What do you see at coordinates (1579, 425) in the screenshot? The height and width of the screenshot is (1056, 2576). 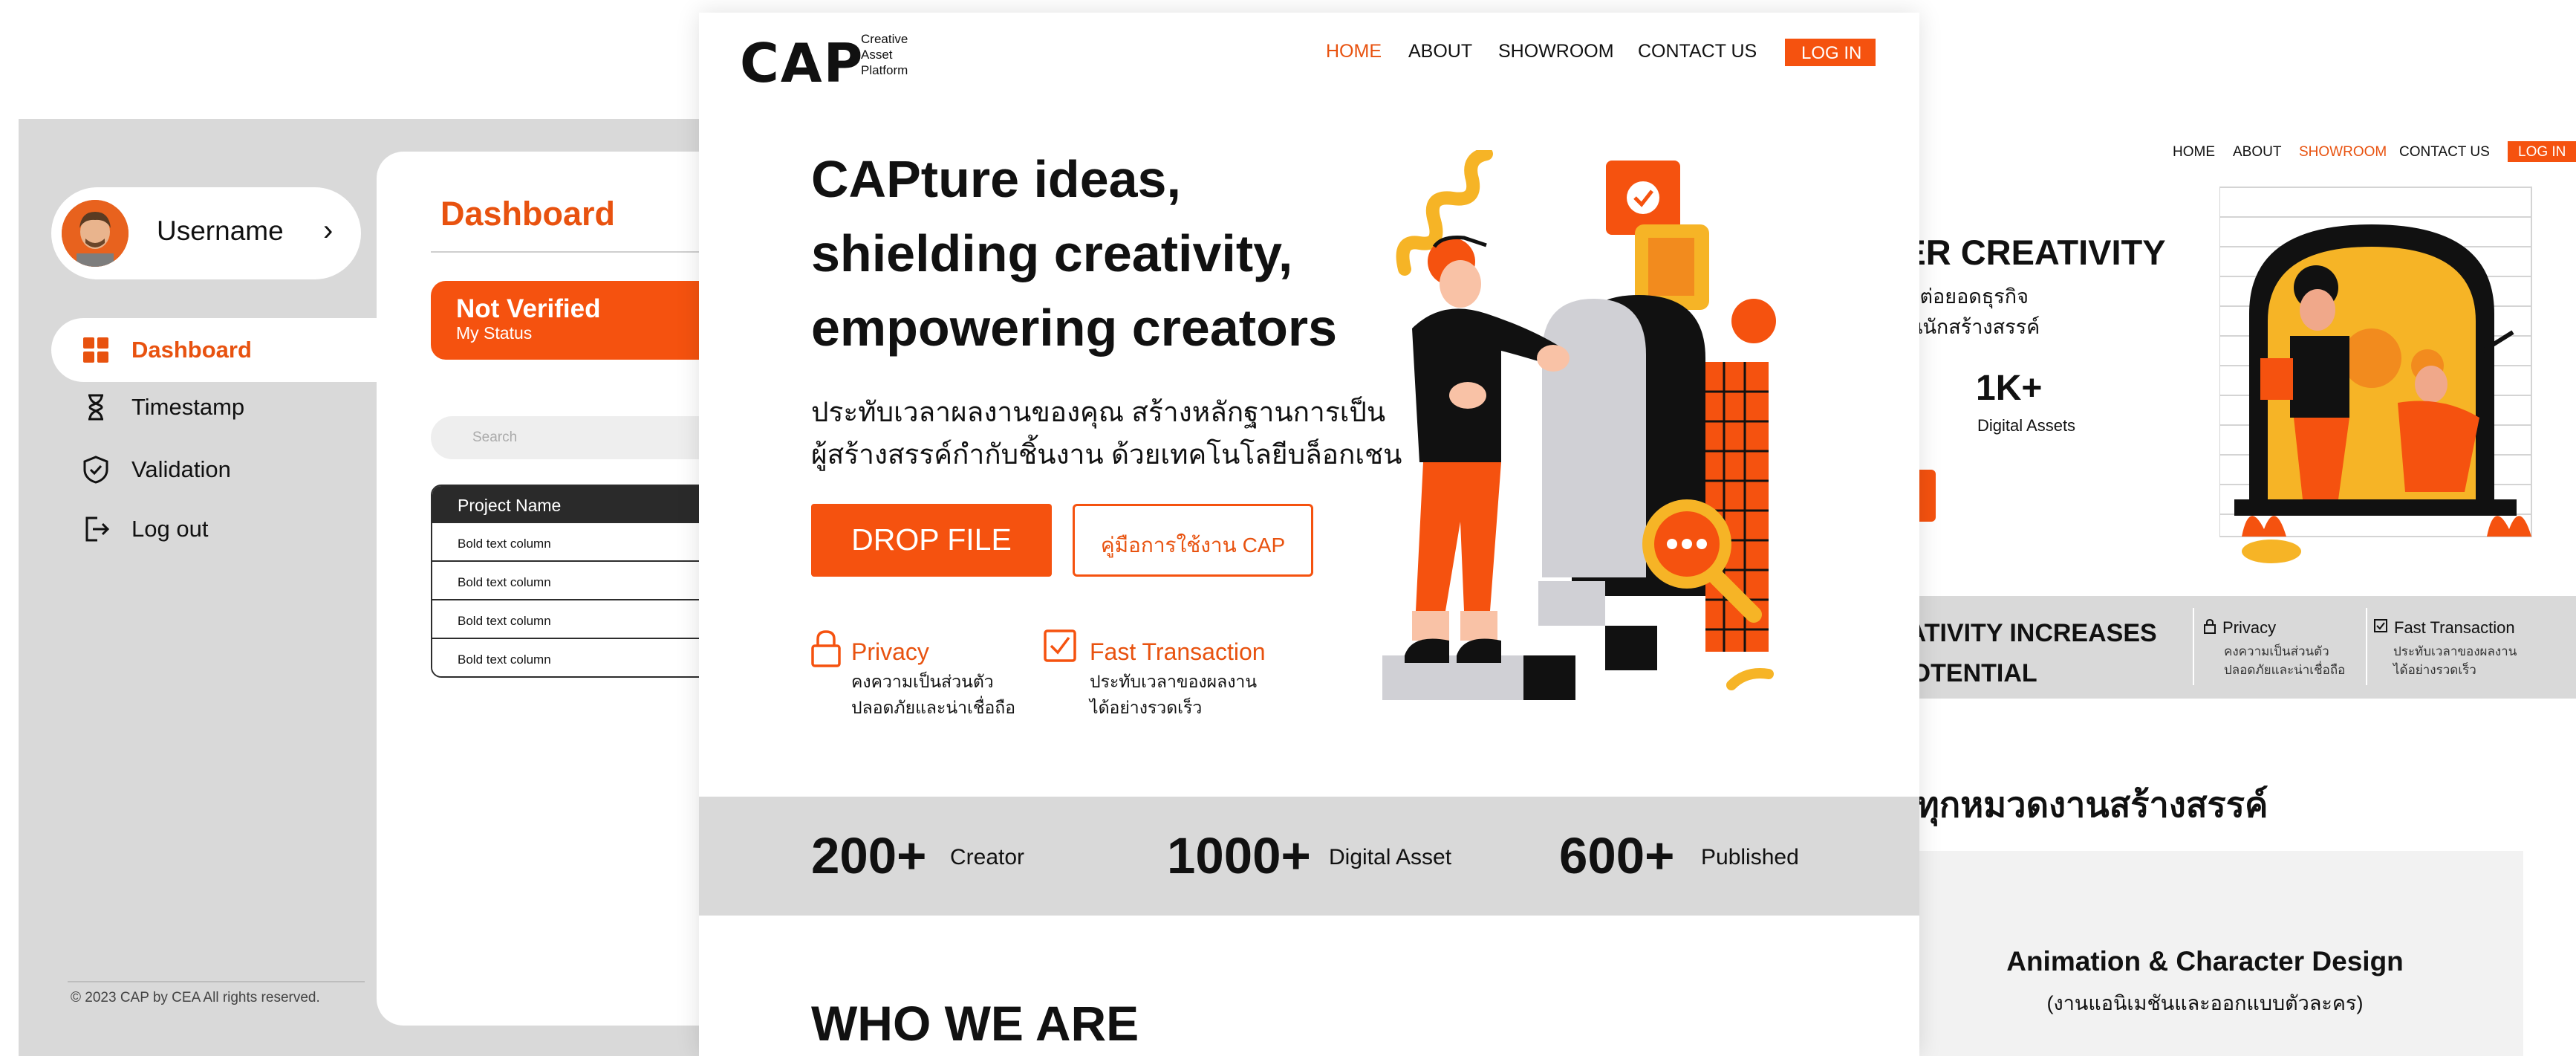 I see `hero-illustration` at bounding box center [1579, 425].